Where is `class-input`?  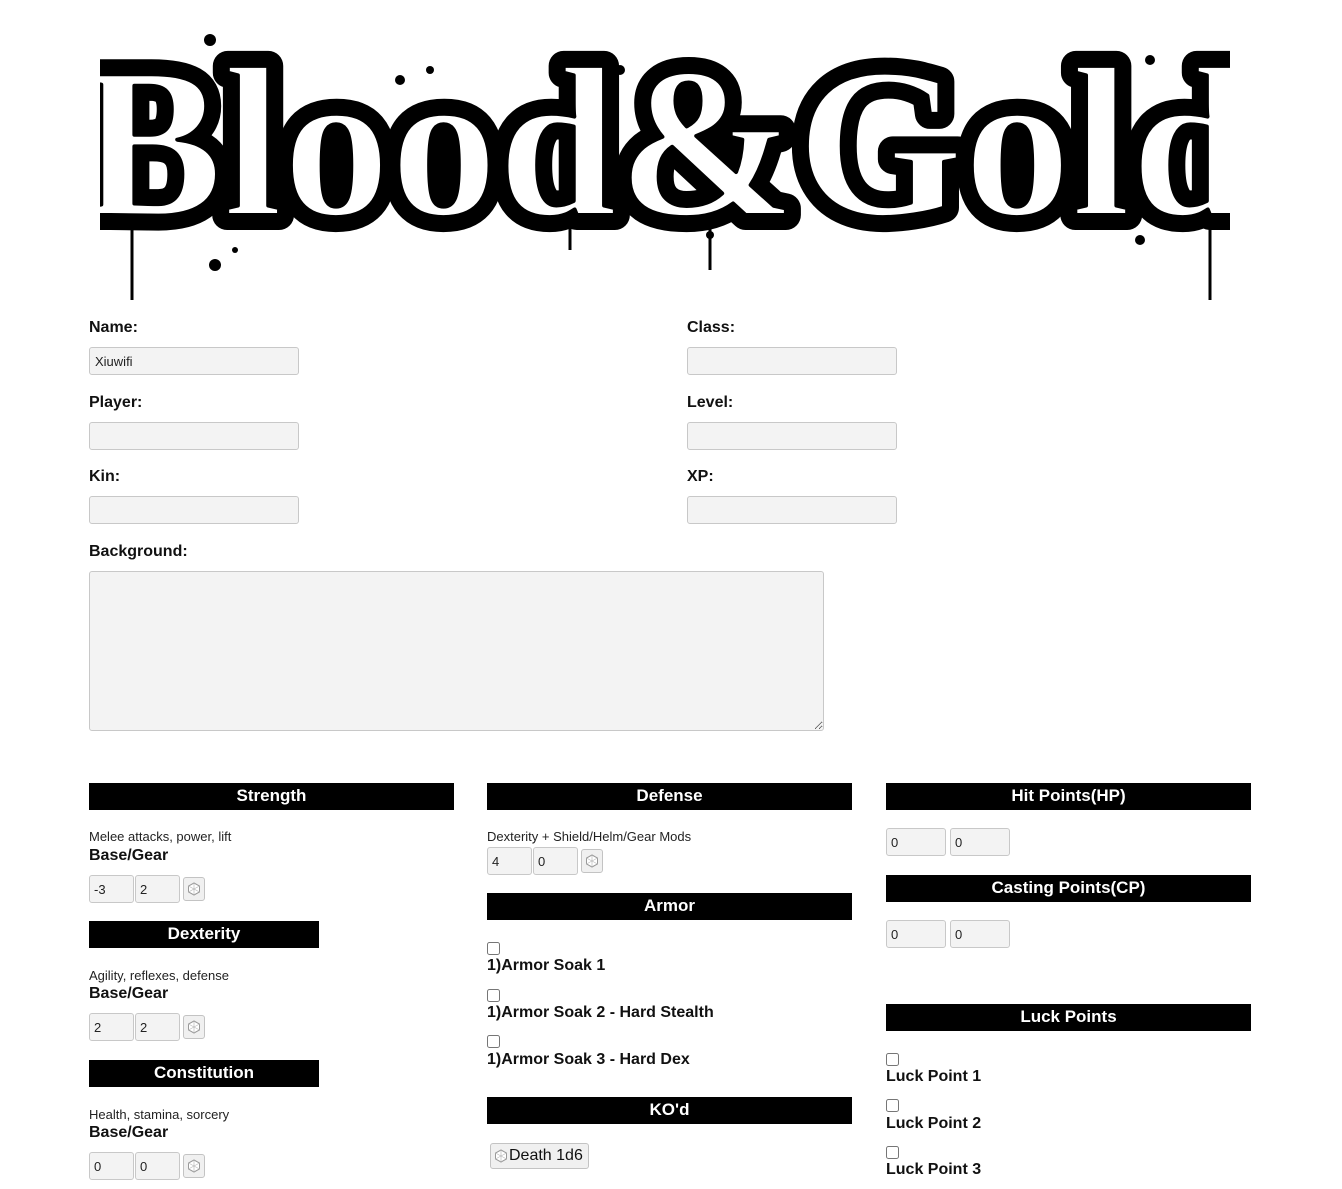
class-input is located at coordinates (792, 361).